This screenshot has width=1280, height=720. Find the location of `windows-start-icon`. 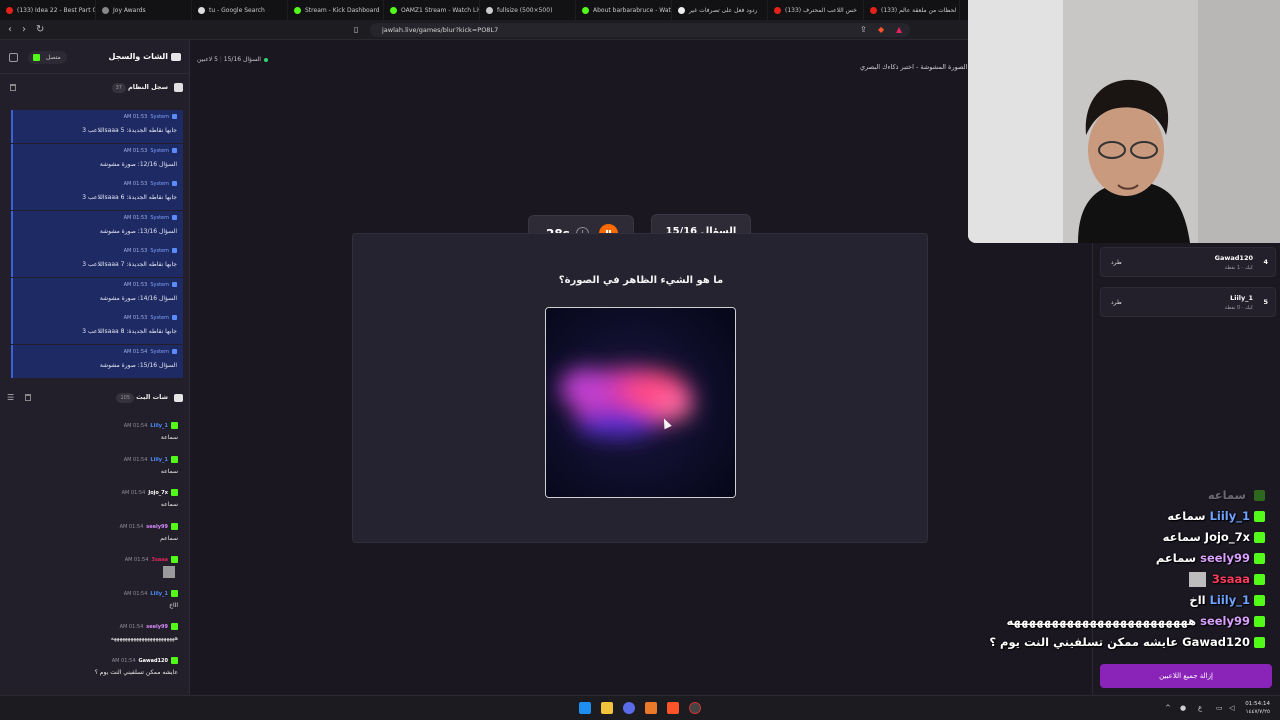

windows-start-icon is located at coordinates (585, 708).